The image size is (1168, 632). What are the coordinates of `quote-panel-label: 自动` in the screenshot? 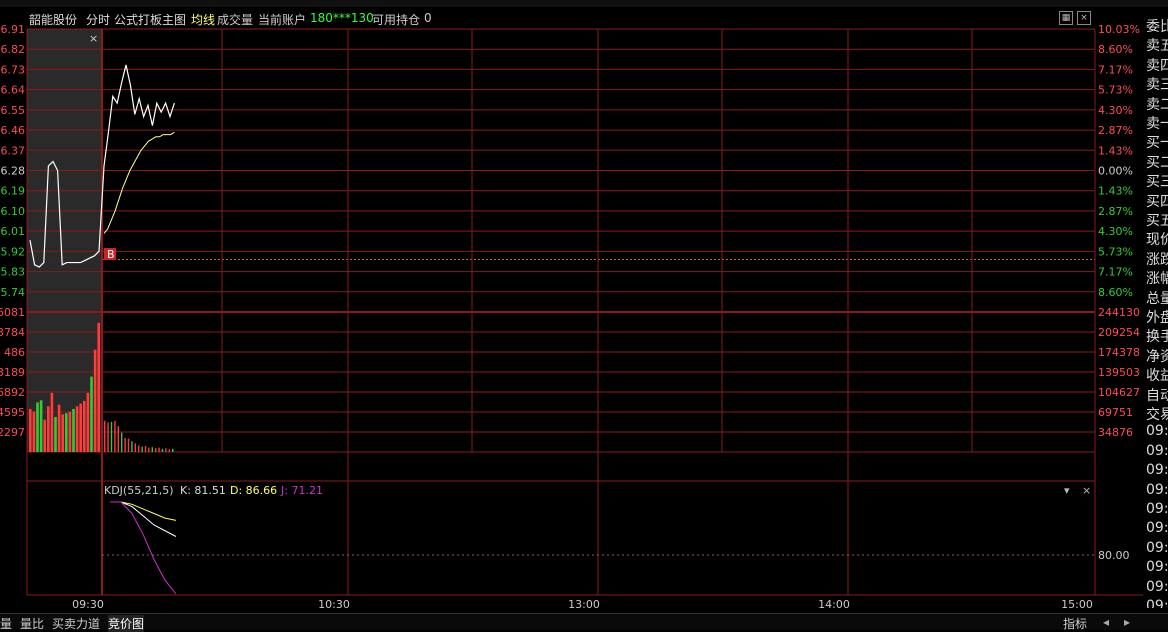 It's located at (1157, 395).